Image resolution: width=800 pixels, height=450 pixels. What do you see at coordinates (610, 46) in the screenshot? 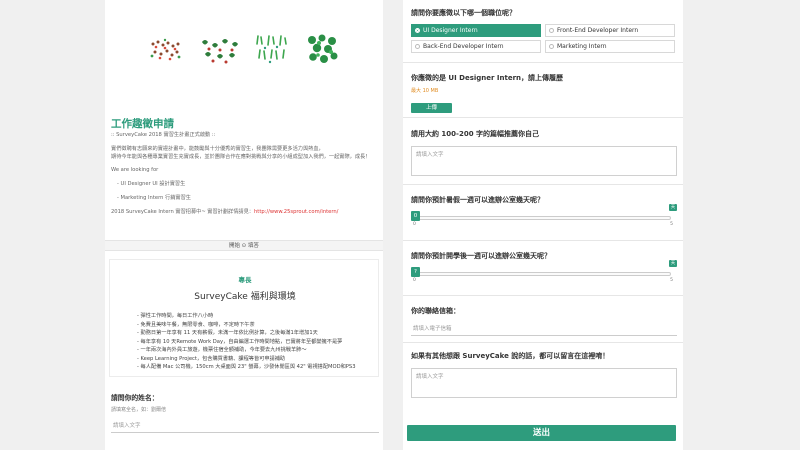
I see `option-marketing: Marketing Intern` at bounding box center [610, 46].